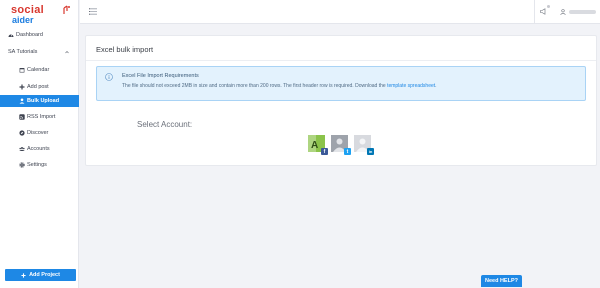 The height and width of the screenshot is (288, 600). Describe the element at coordinates (67, 52) in the screenshot. I see `chevron-up-icon` at that location.